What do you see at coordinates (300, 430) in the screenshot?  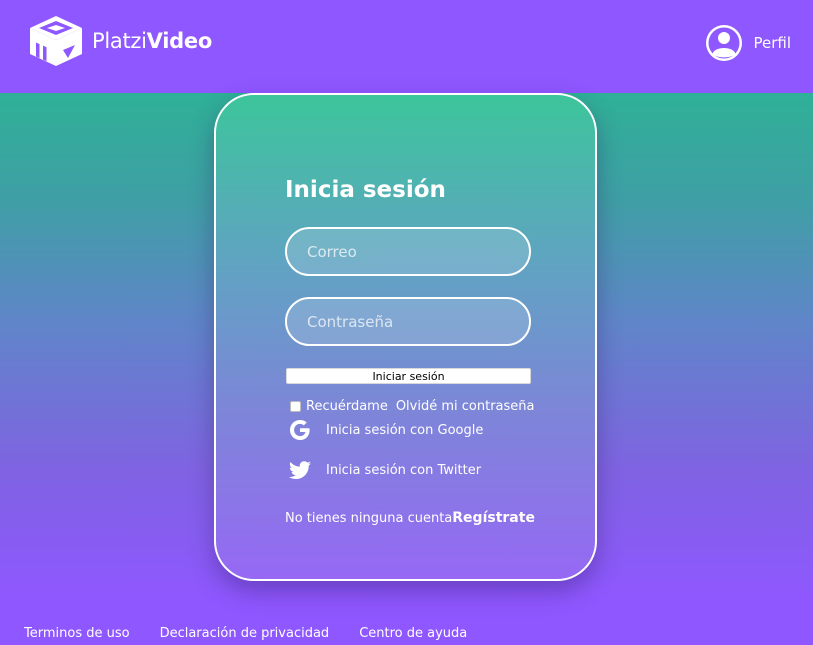 I see `google-icon` at bounding box center [300, 430].